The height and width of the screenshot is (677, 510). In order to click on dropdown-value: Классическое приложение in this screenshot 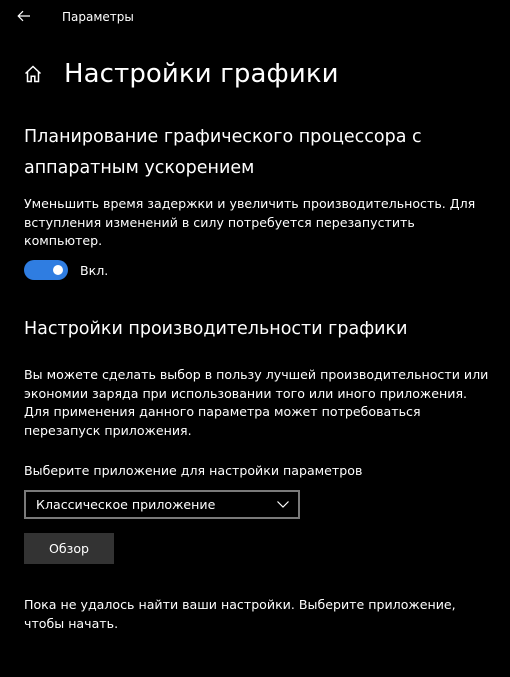, I will do `click(126, 504)`.